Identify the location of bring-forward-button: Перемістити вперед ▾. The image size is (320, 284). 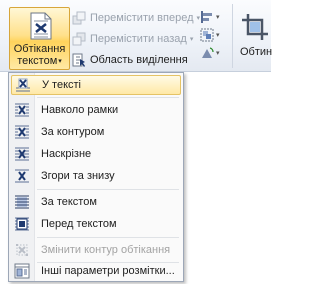
(136, 18).